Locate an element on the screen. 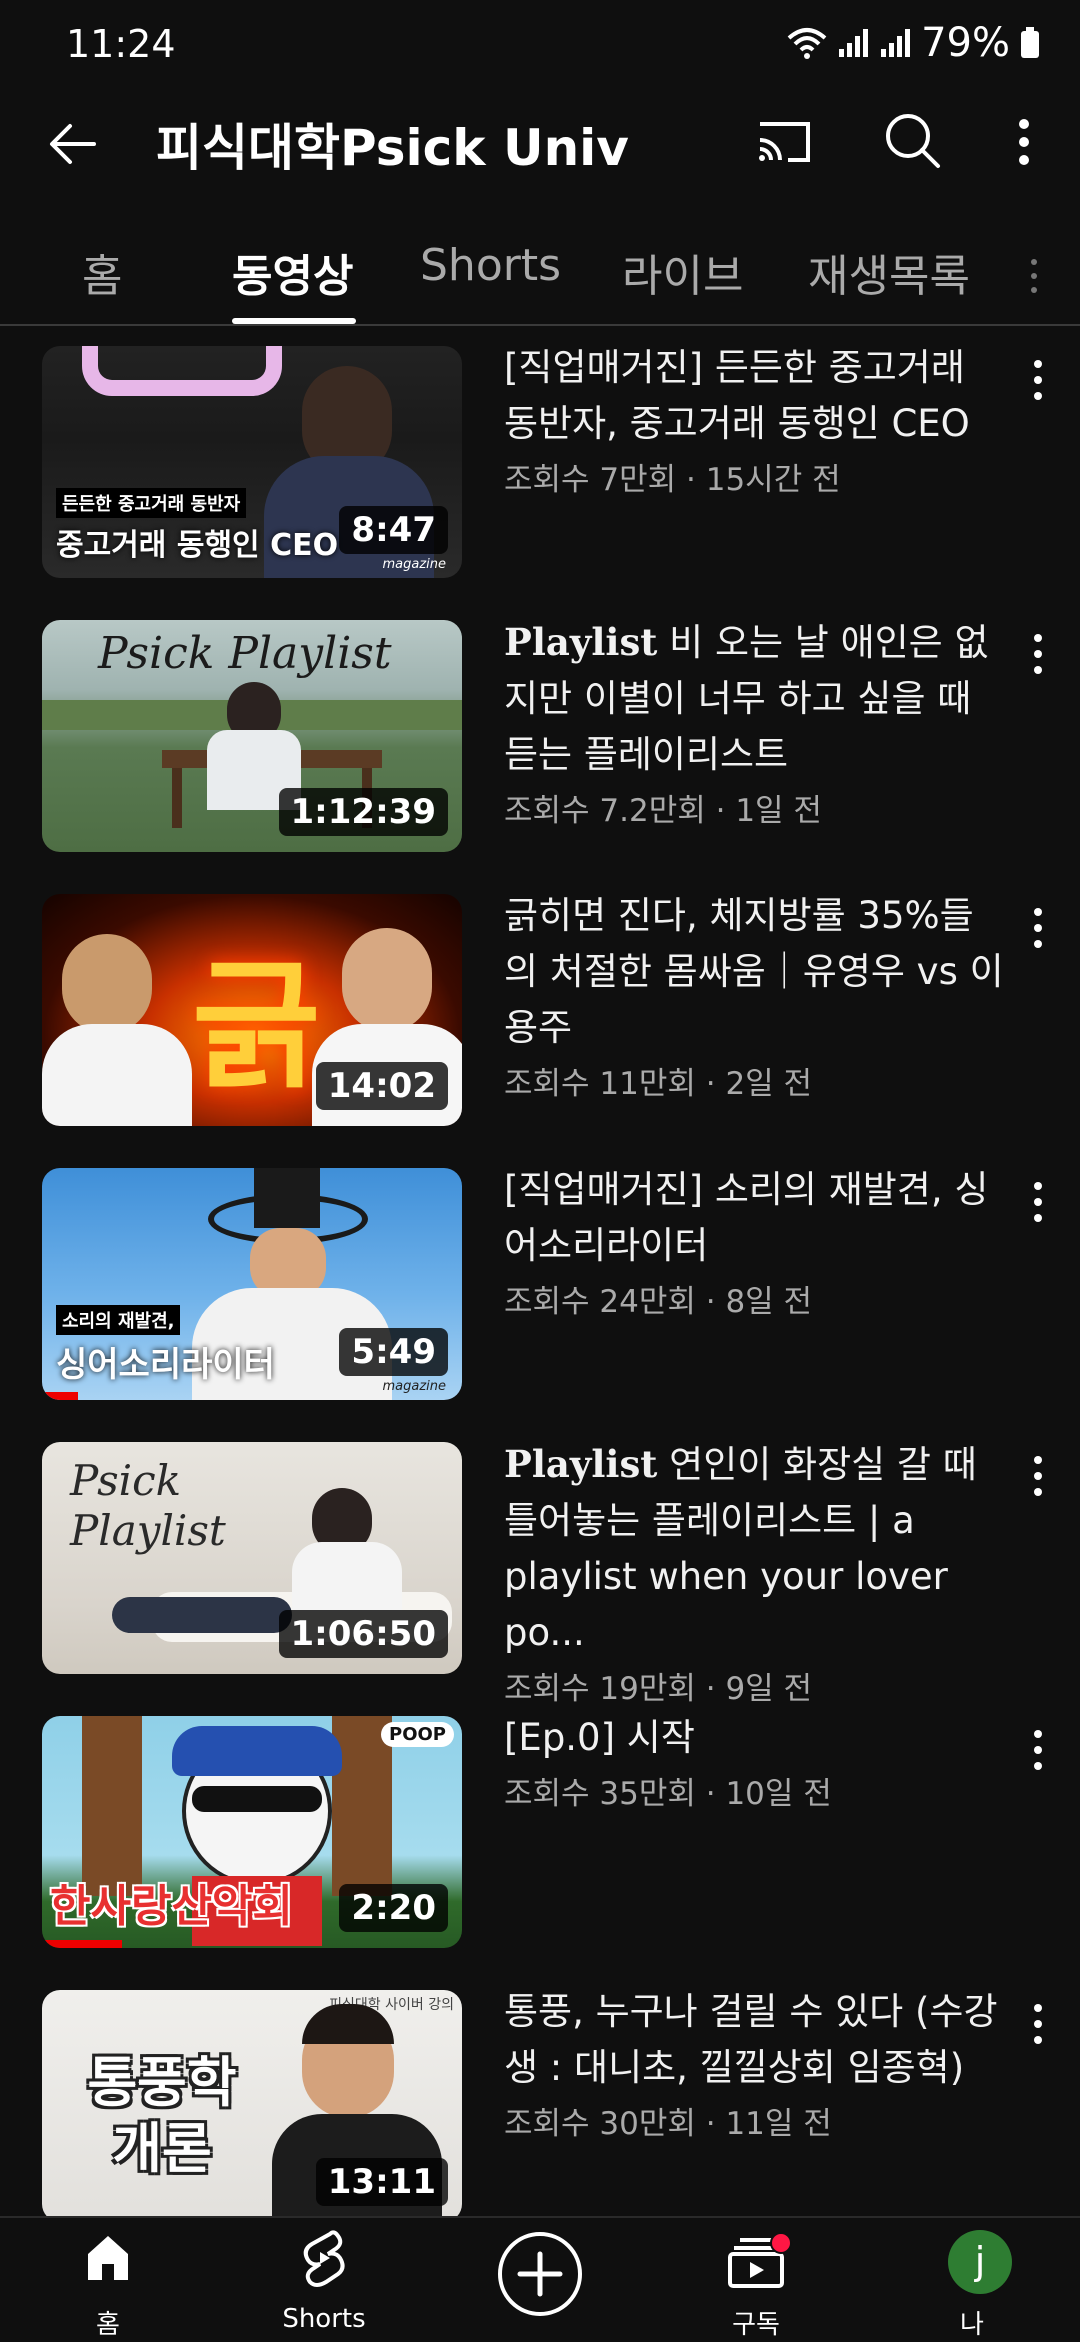  avatar: j is located at coordinates (980, 2262).